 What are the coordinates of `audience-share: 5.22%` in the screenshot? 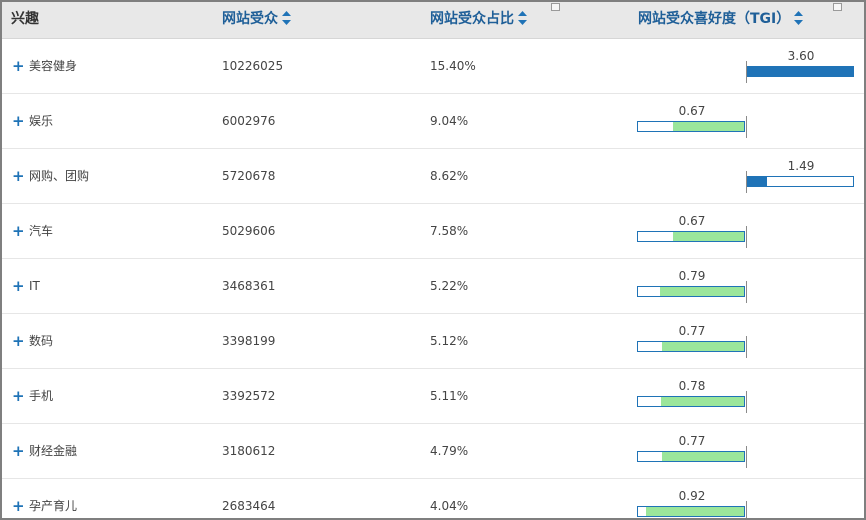 It's located at (449, 286).